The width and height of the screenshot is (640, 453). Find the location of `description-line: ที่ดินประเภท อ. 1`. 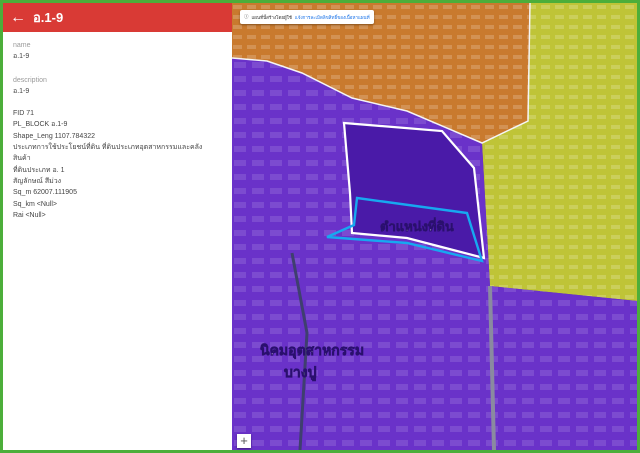

description-line: ที่ดินประเภท อ. 1 is located at coordinates (39, 170).